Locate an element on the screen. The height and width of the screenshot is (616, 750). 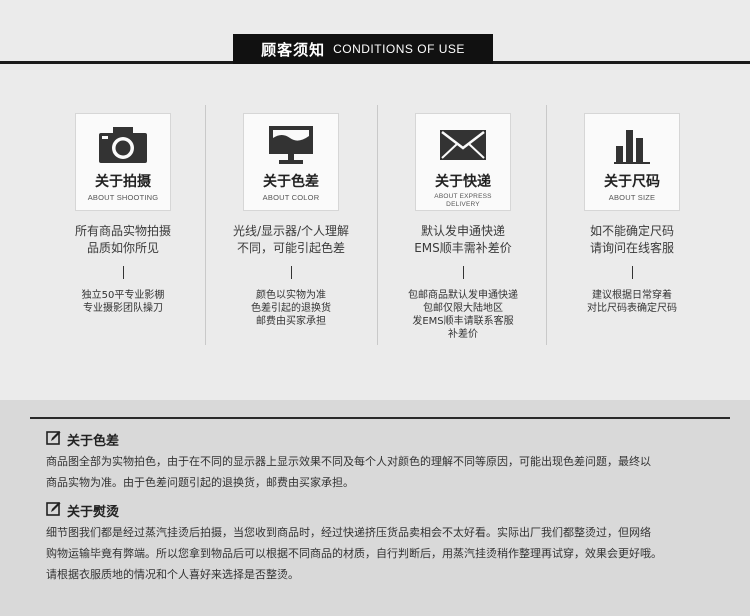
monitor-icon is located at coordinates (291, 145).